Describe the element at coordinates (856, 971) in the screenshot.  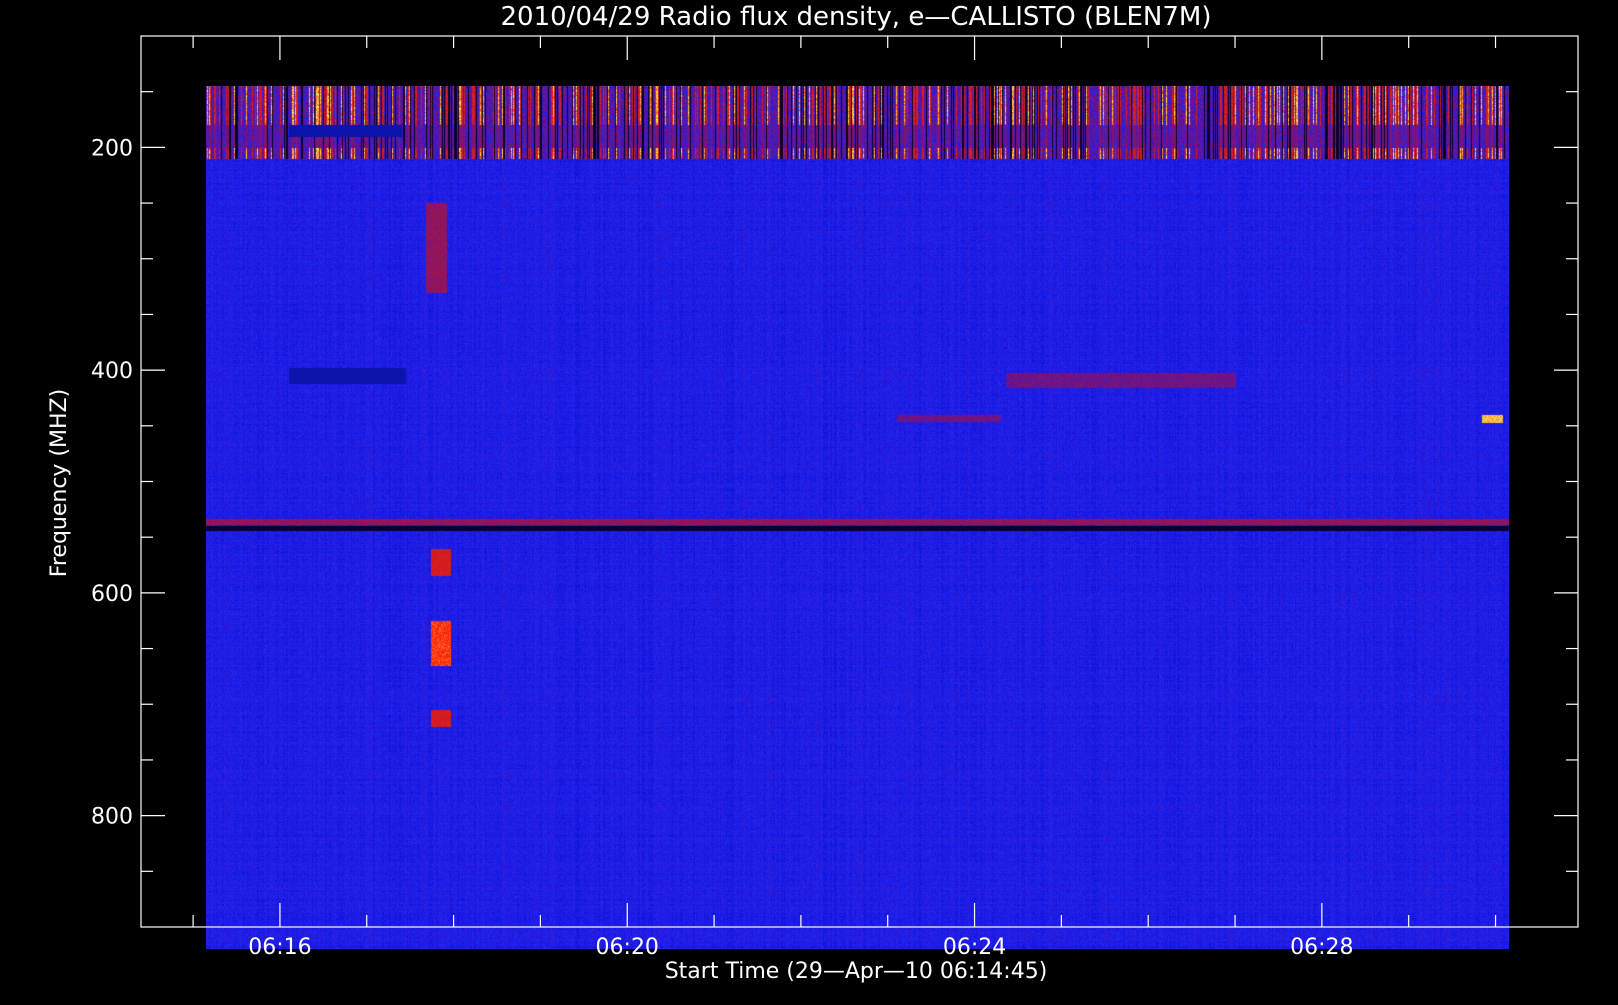
I see `x-axis-label: Start Time (29—Apr—10 06:14:45)` at that location.